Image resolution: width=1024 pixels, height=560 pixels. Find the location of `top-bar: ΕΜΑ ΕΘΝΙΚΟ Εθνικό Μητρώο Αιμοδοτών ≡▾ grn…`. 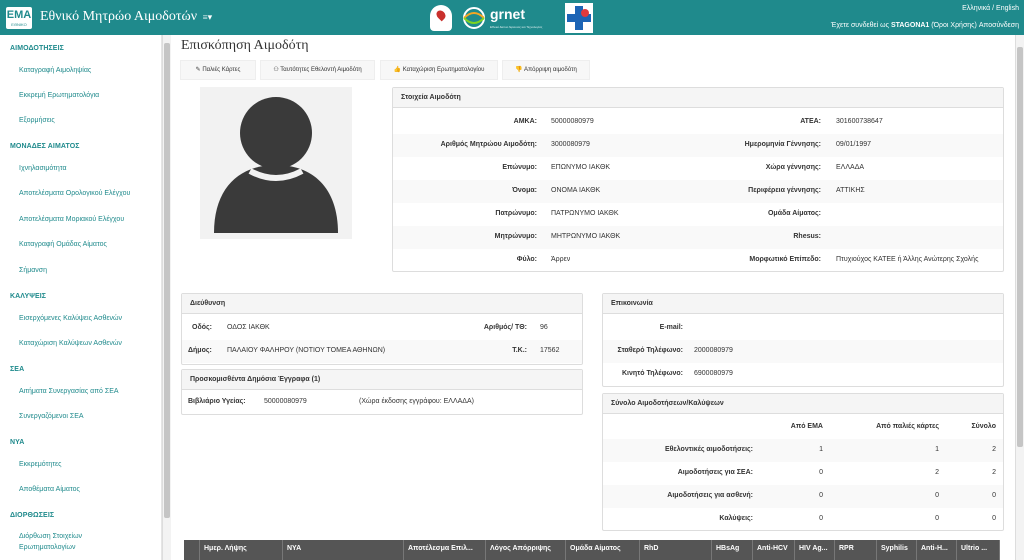

top-bar: ΕΜΑ ΕΘΝΙΚΟ Εθνικό Μητρώο Αιμοδοτών ≡▾ grn… is located at coordinates (512, 17).